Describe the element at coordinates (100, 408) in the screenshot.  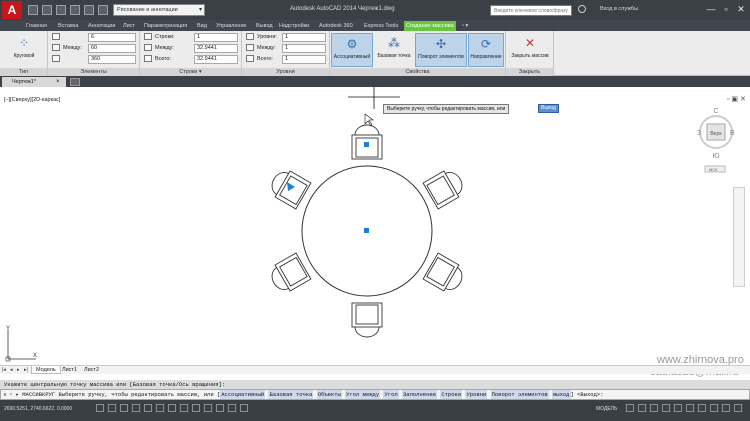
I see `infer-constraints-icon` at that location.